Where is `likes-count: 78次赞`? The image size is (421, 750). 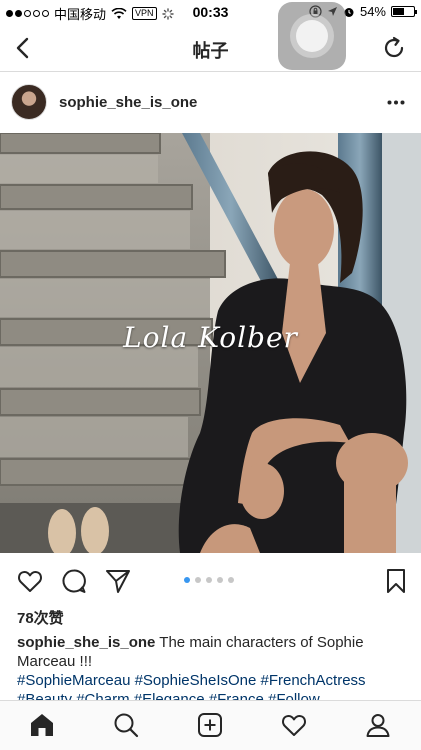
likes-count: 78次赞 is located at coordinates (40, 617).